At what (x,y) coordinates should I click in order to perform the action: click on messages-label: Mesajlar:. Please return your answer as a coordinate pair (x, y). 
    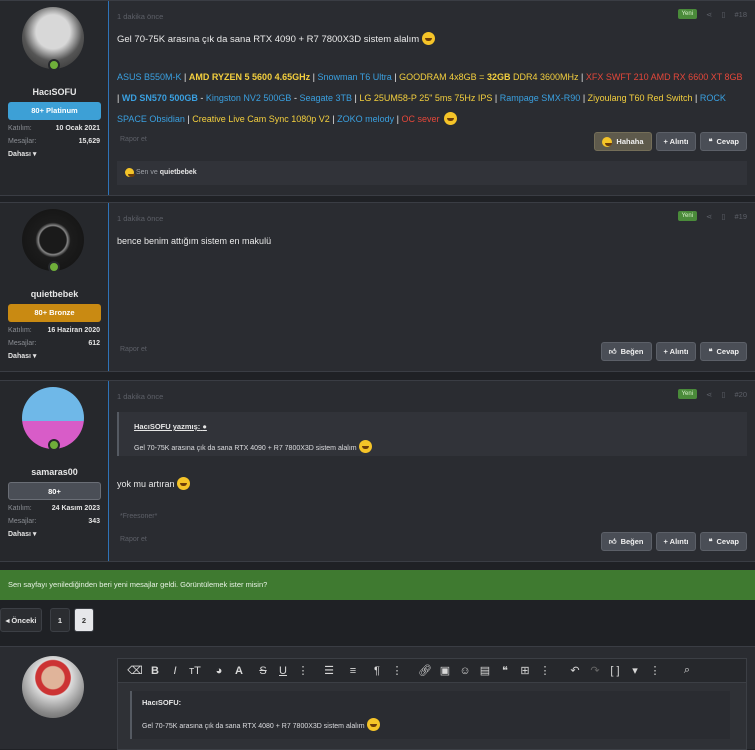
    Looking at the image, I should click on (22, 141).